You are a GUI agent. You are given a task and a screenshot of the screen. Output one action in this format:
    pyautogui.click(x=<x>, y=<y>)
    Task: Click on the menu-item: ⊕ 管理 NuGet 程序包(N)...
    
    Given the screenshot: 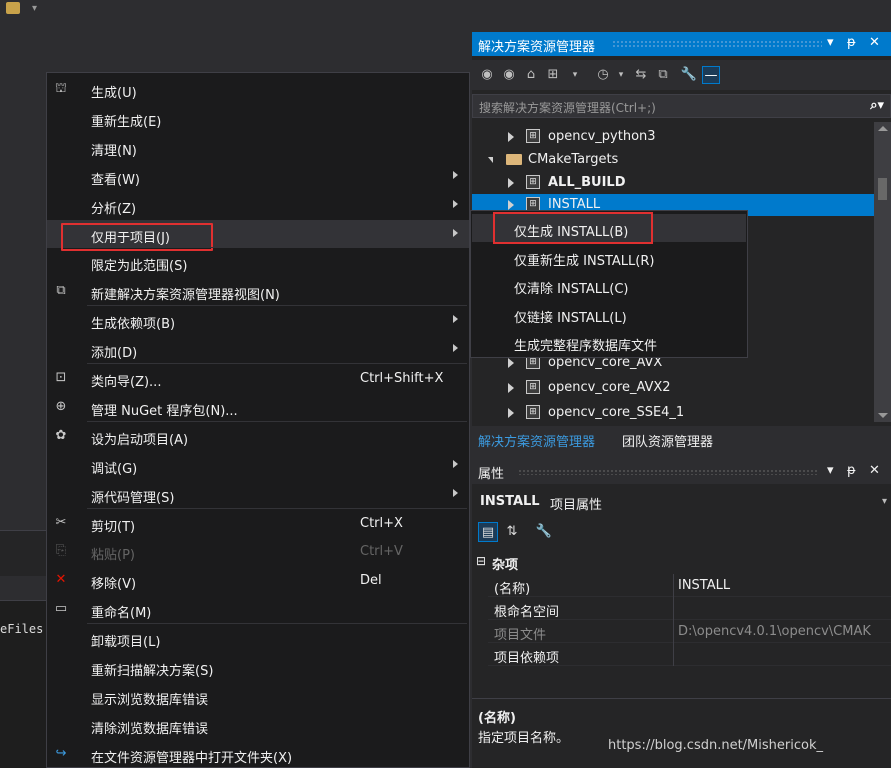 What is the action you would take?
    pyautogui.click(x=258, y=407)
    